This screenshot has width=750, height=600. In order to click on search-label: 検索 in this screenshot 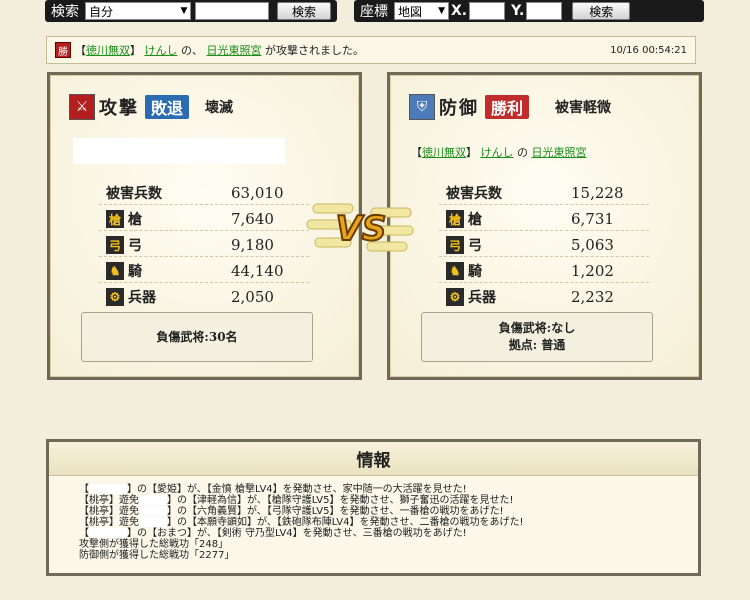, I will do `click(65, 12)`.